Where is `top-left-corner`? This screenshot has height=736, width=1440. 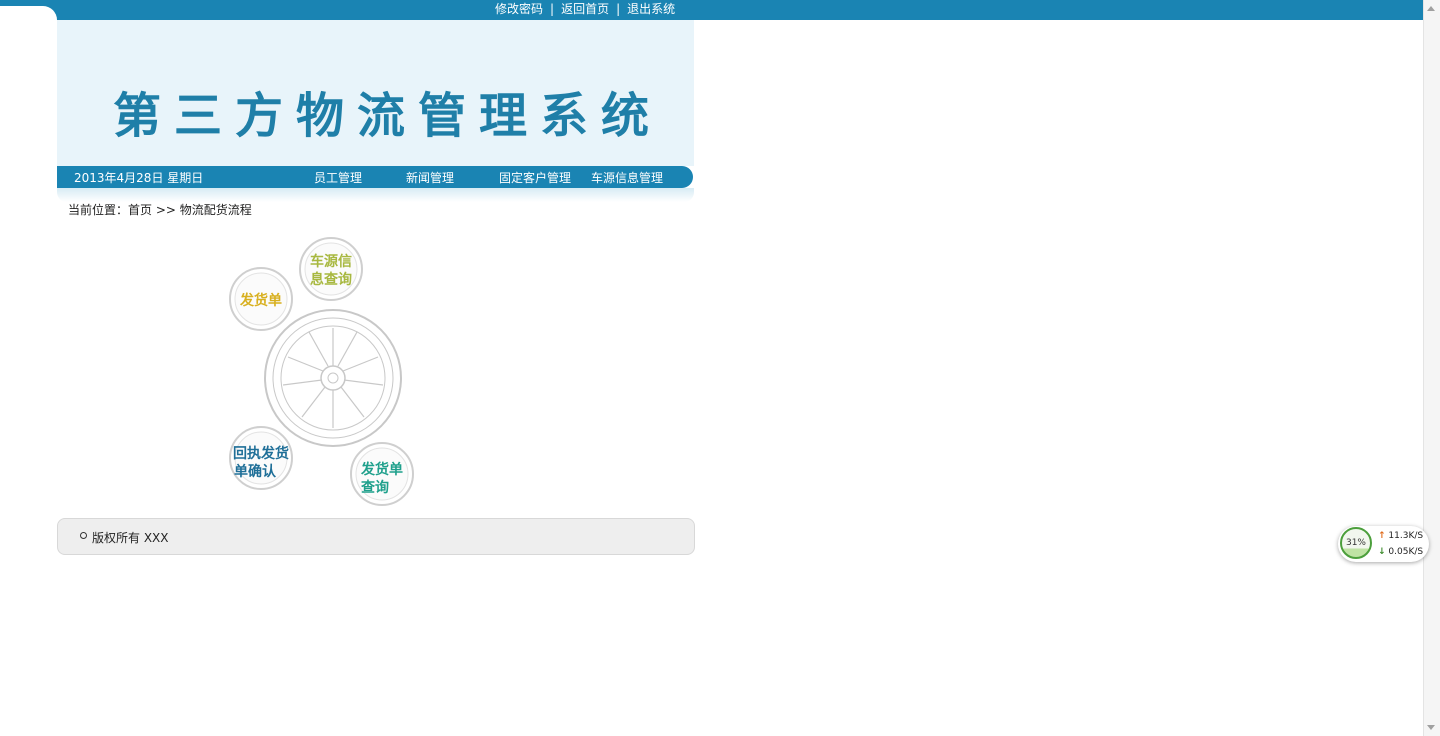 top-left-corner is located at coordinates (28, 16).